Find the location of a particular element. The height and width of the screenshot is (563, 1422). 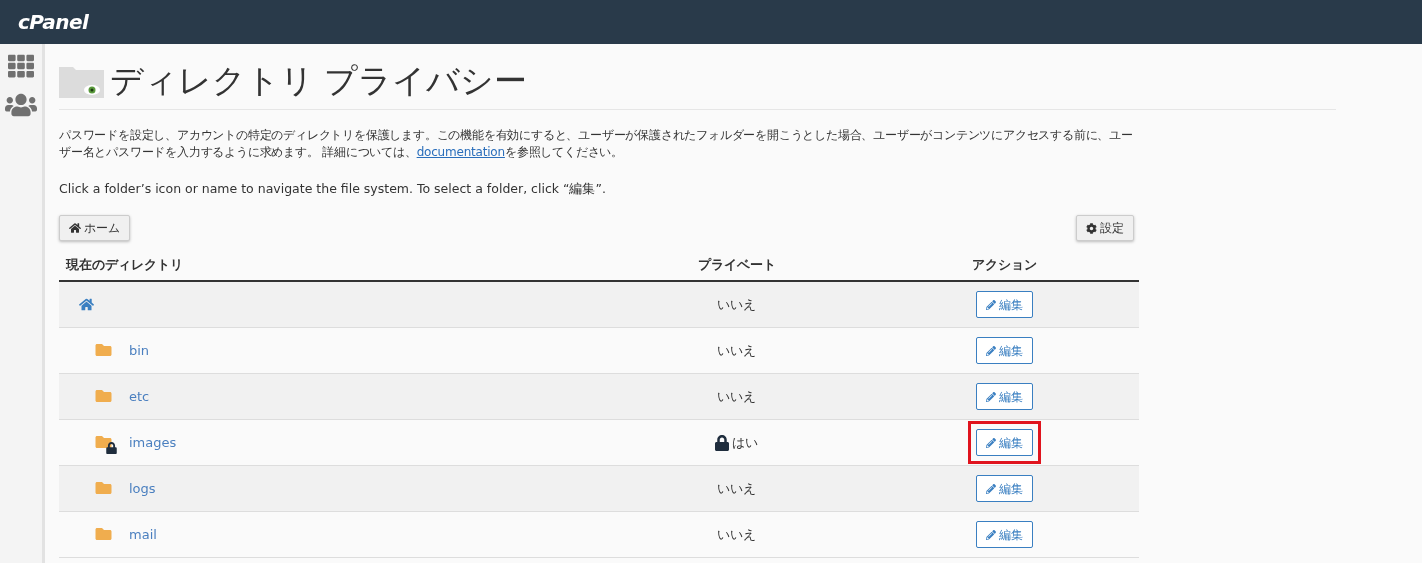

settings-button: 設定 is located at coordinates (1105, 228).